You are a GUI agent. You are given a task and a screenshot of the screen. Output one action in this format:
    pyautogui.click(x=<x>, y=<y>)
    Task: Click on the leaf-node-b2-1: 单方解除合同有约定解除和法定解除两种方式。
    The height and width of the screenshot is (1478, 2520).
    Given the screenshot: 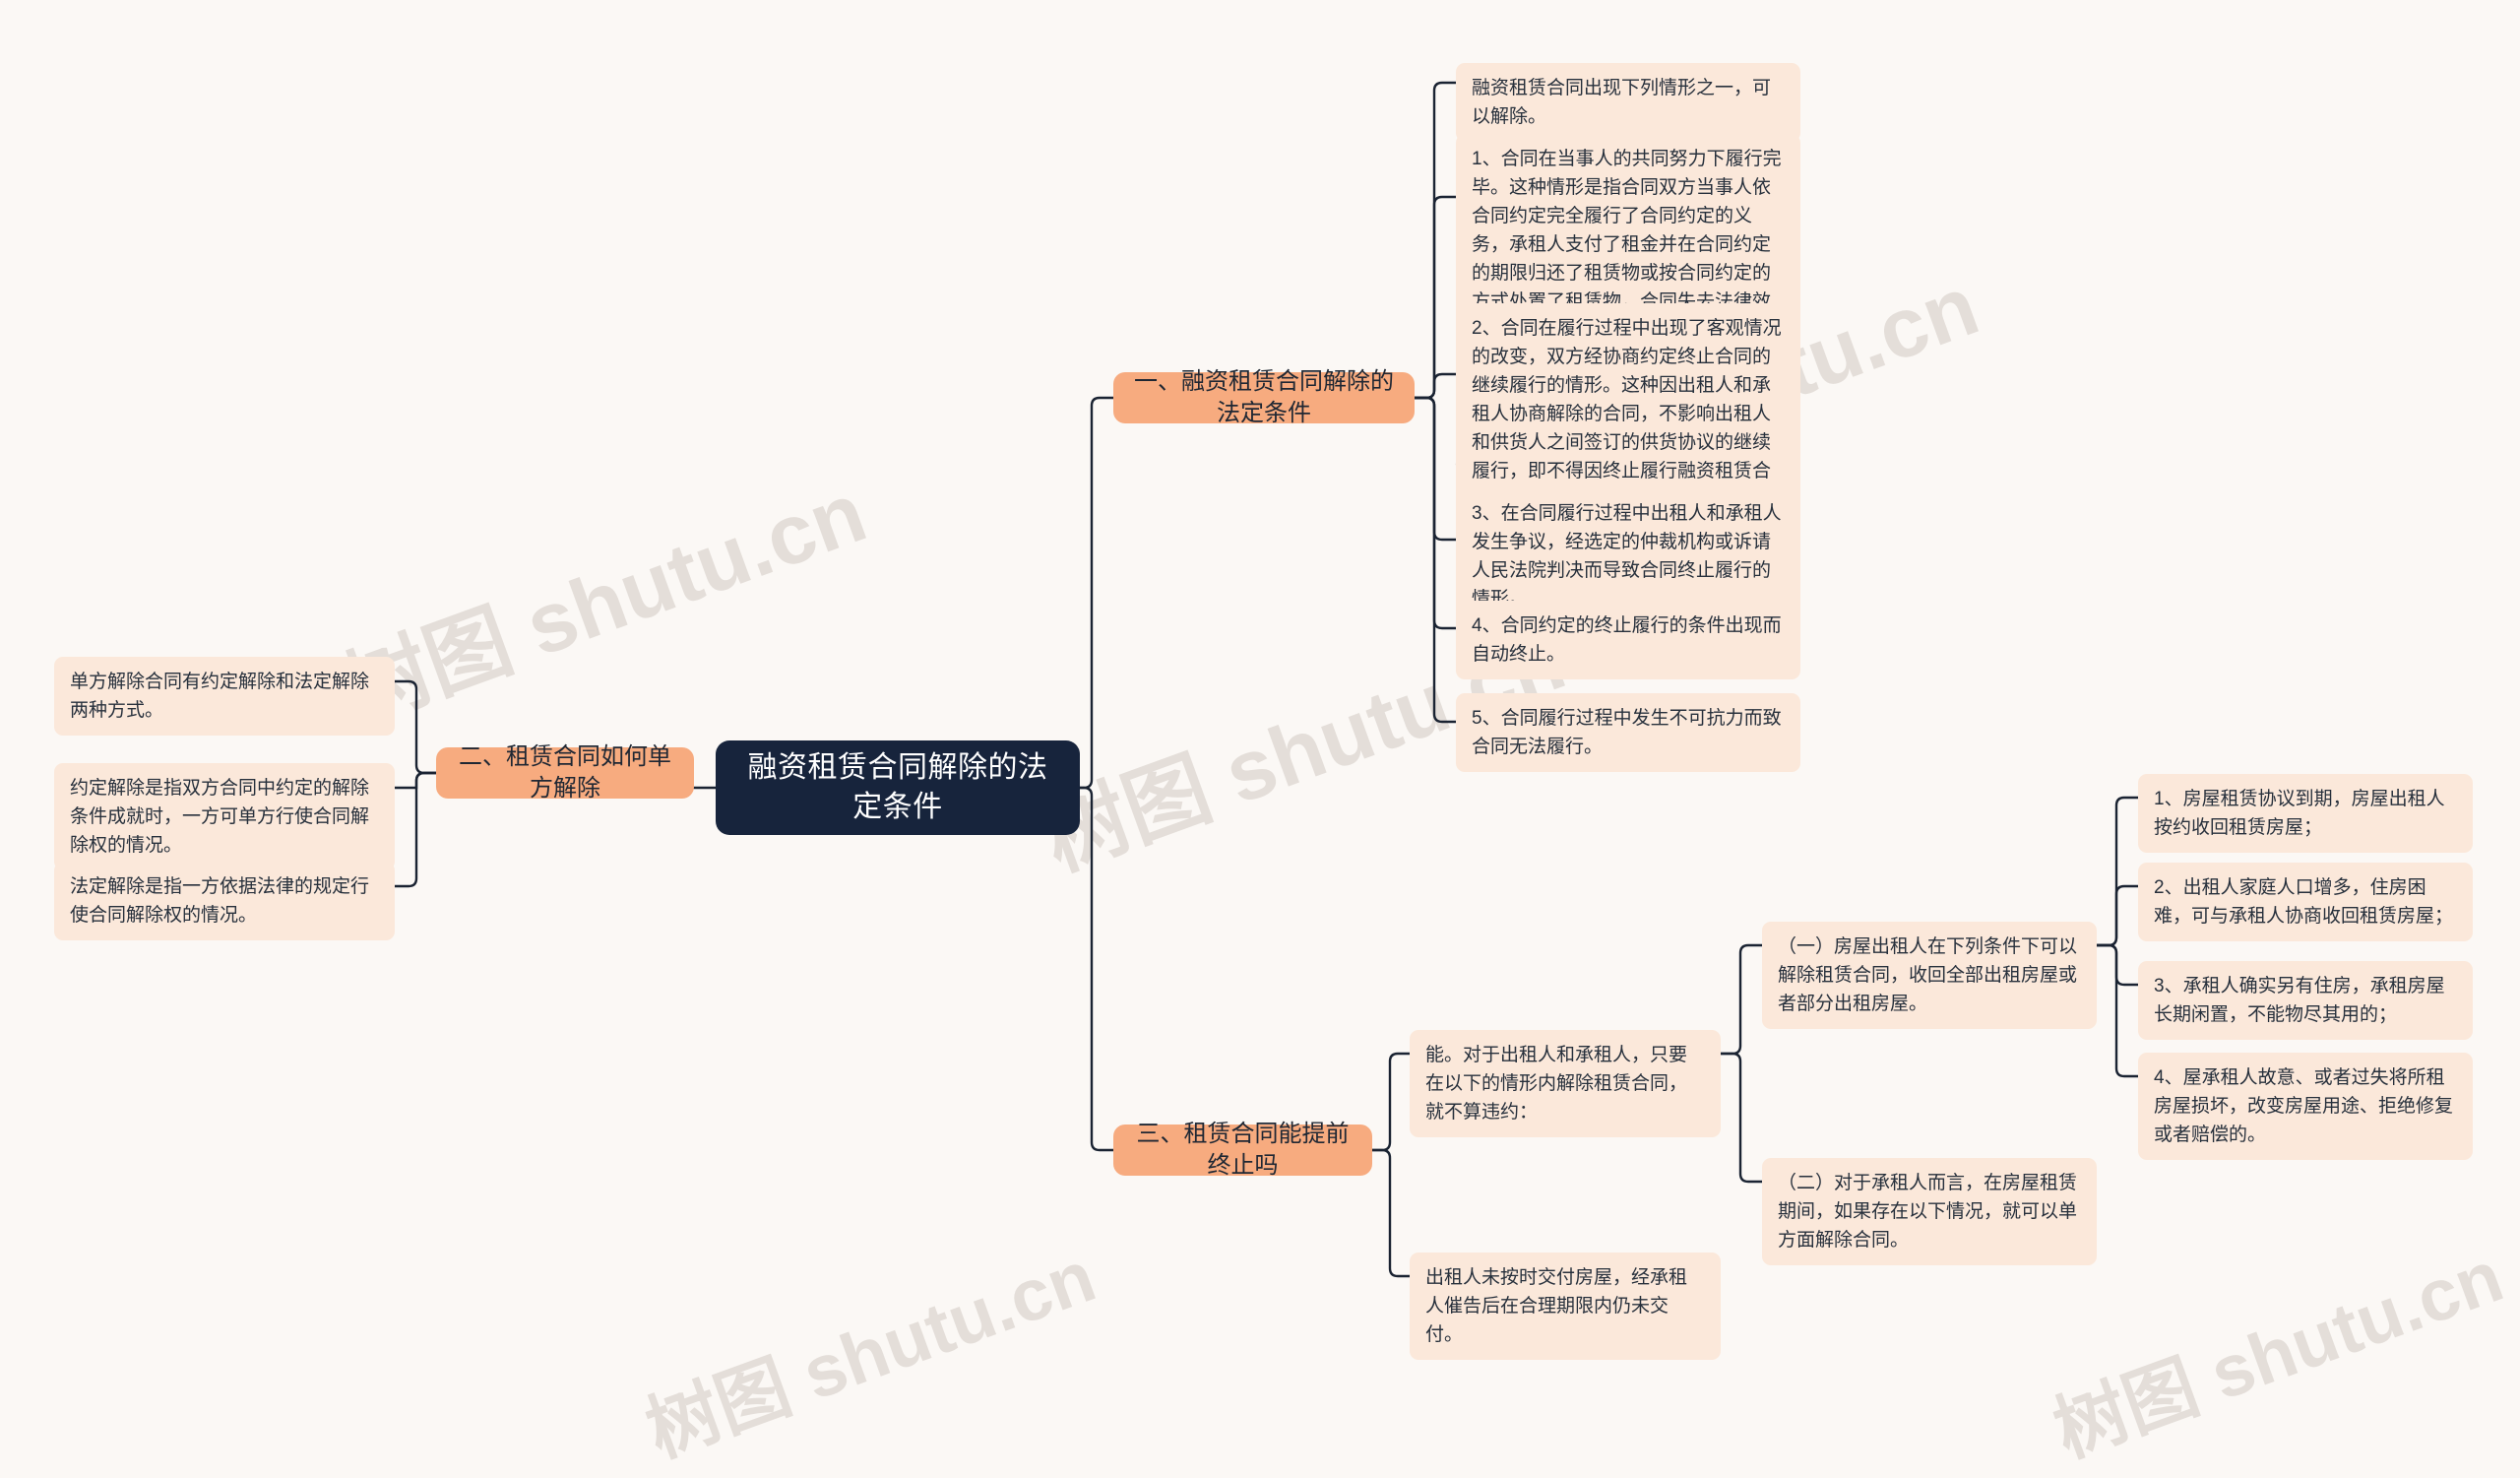 What is the action you would take?
    pyautogui.click(x=224, y=696)
    